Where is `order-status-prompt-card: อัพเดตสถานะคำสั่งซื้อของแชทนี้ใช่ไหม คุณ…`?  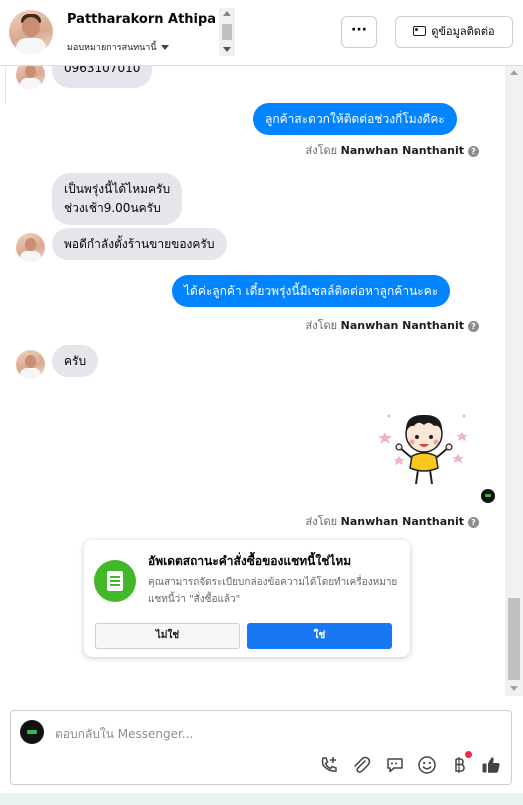 order-status-prompt-card: อัพเดตสถานะคำสั่งซื้อของแชทนี้ใช่ไหม คุณ… is located at coordinates (247, 598).